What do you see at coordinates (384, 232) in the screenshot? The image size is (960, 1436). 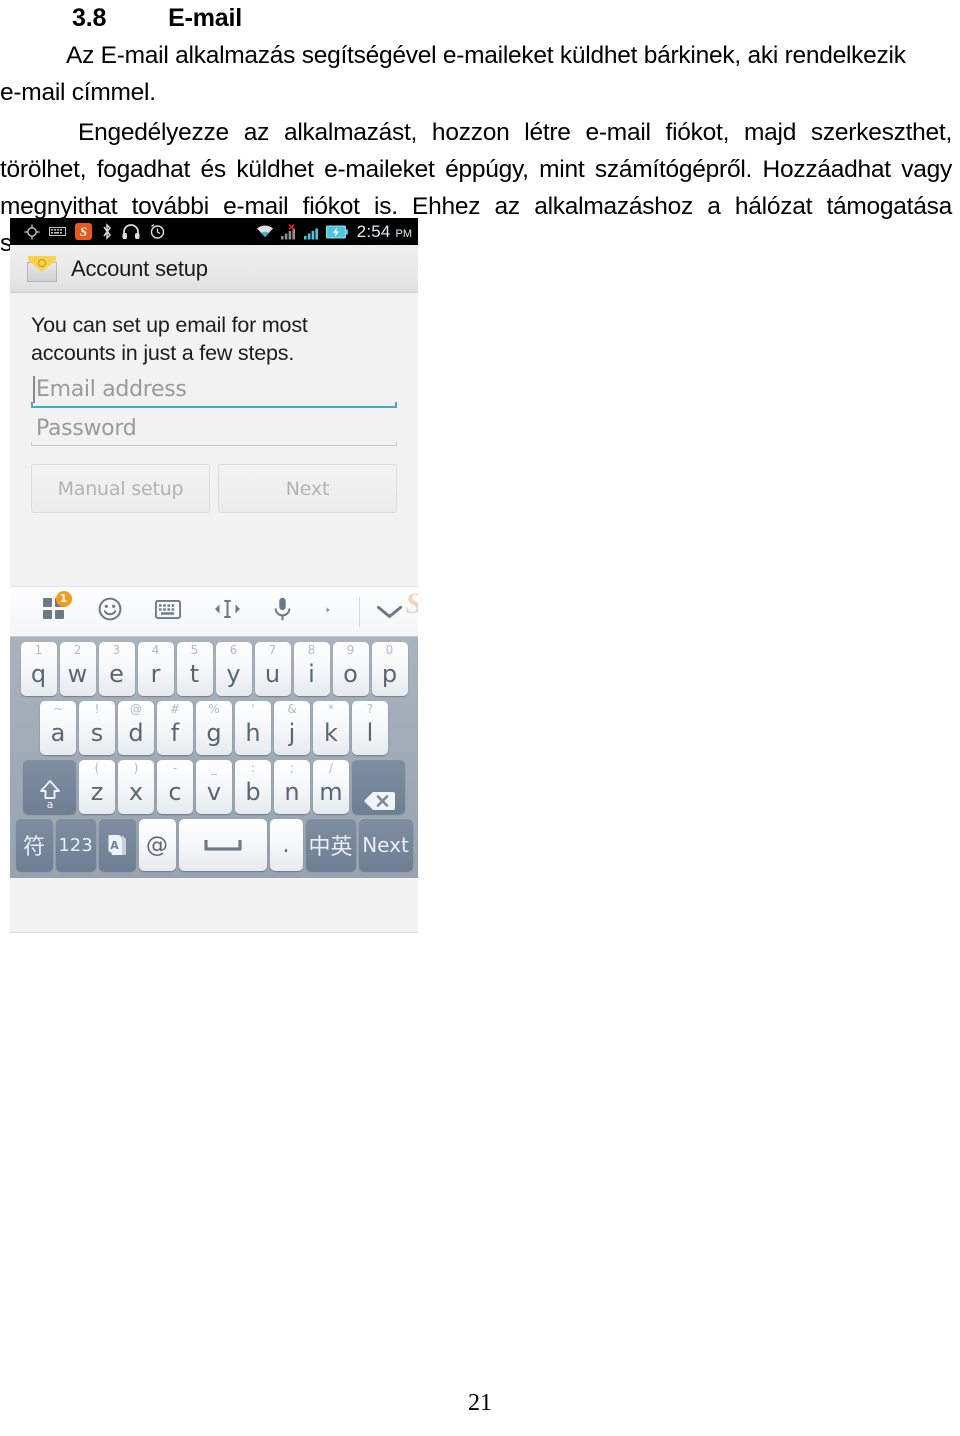 I see `status-bar-clock: 2:54 PM` at bounding box center [384, 232].